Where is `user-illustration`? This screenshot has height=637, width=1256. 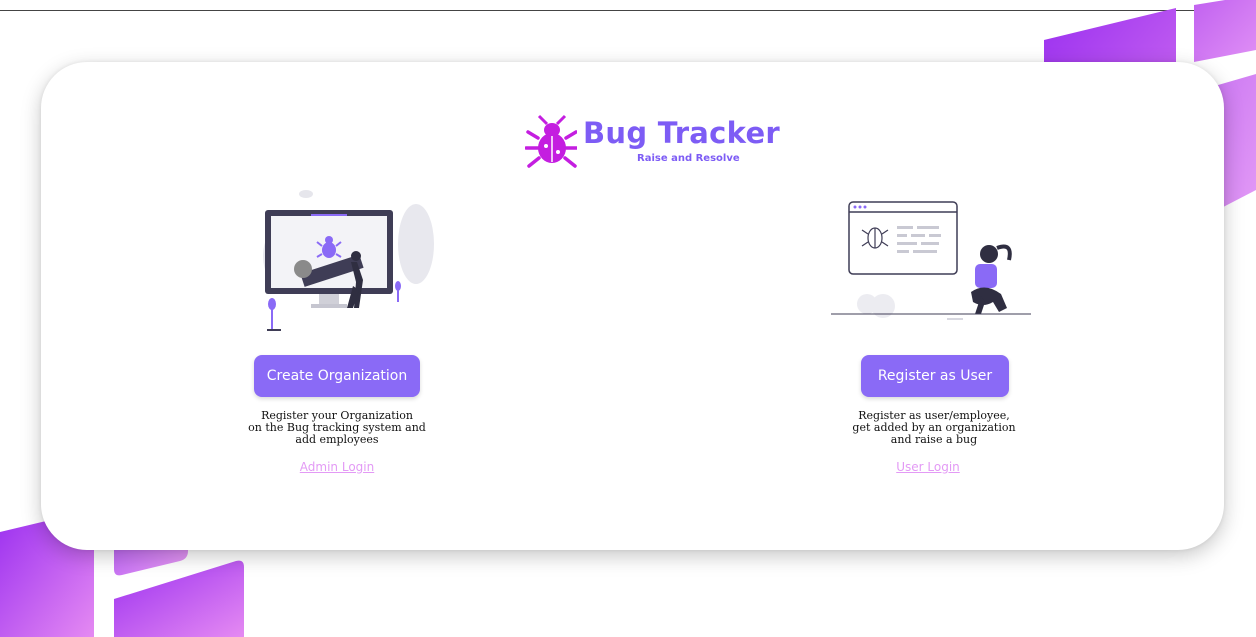 user-illustration is located at coordinates (931, 260).